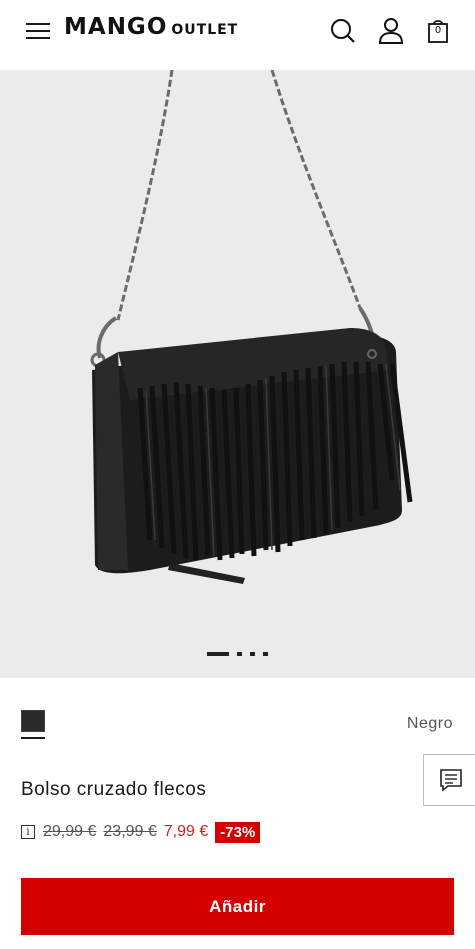 The height and width of the screenshot is (949, 475). Describe the element at coordinates (70, 831) in the screenshot. I see `original-price: 29,99 €` at that location.